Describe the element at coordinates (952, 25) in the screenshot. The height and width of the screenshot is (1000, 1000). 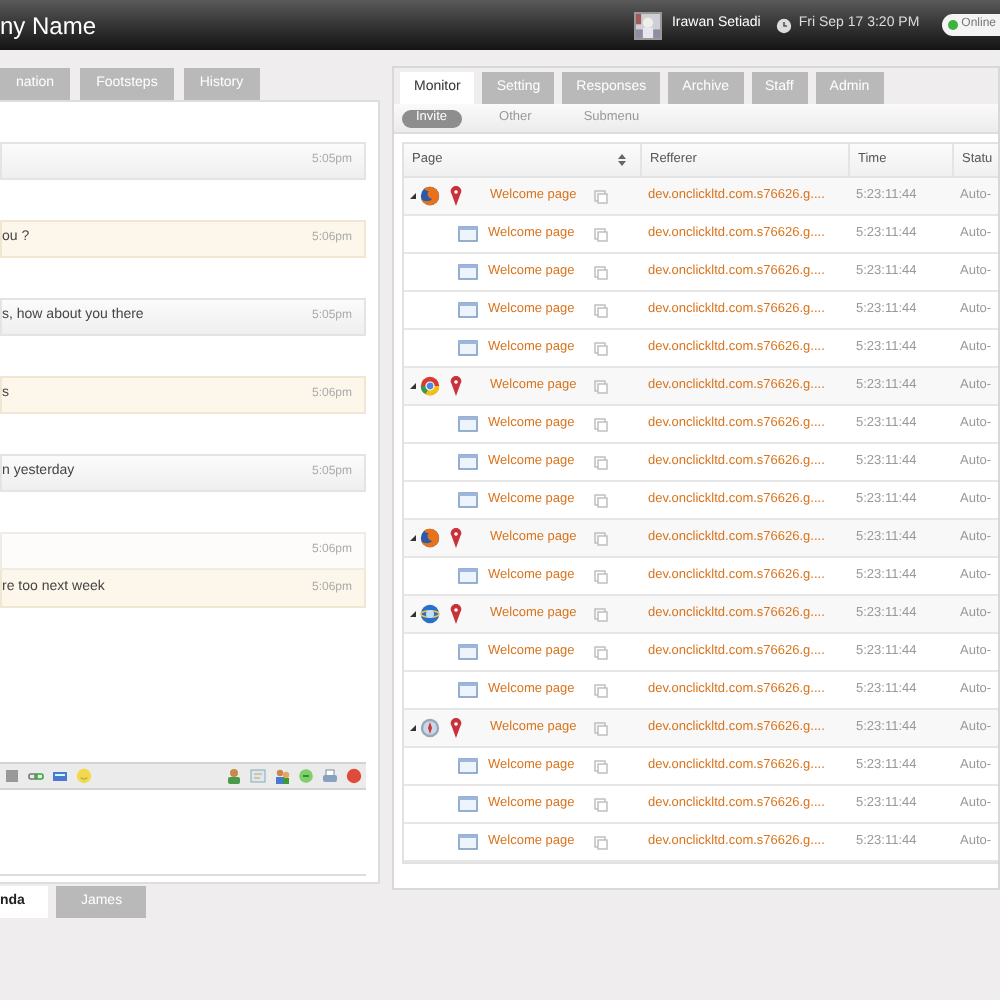
I see `status-dot-icon` at that location.